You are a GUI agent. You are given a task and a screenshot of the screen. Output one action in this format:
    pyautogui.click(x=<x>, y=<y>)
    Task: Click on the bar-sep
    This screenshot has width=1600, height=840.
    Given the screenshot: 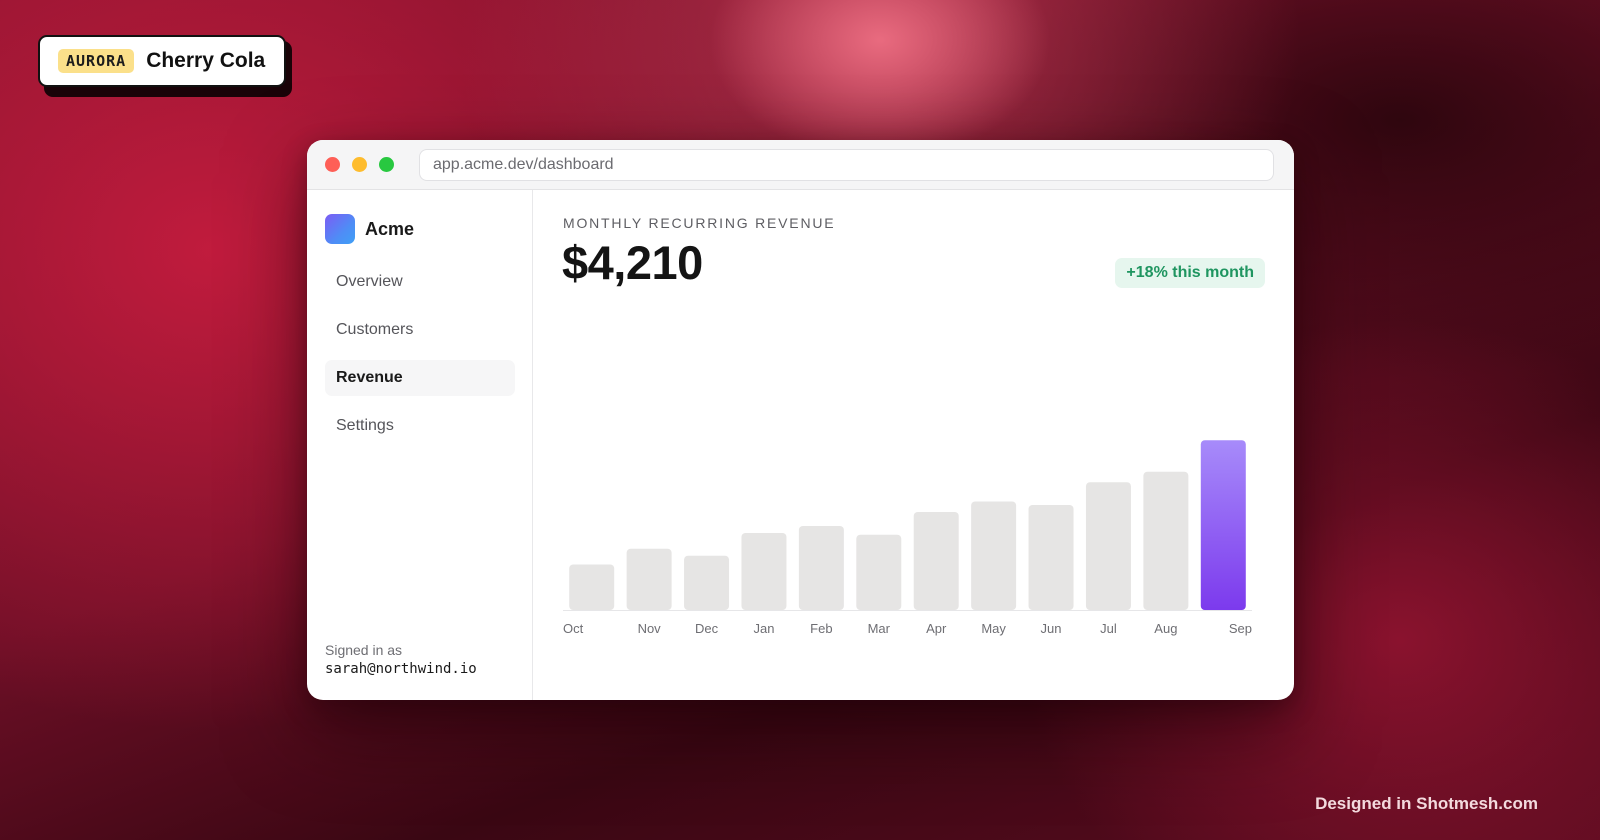 What is the action you would take?
    pyautogui.click(x=1223, y=525)
    